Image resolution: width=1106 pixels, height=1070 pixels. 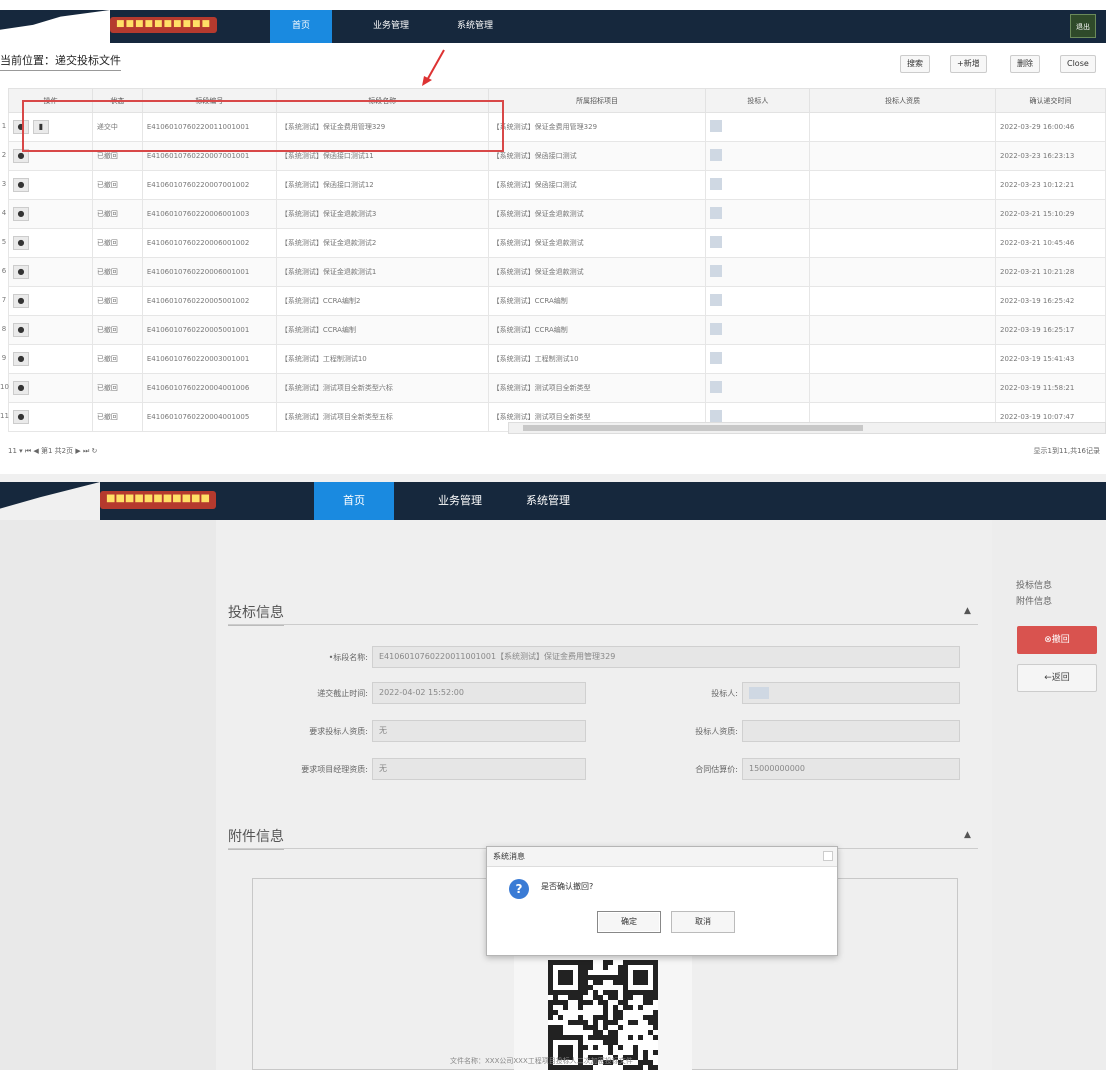 What do you see at coordinates (716, 769) in the screenshot?
I see `field-label: 合同估算价:` at bounding box center [716, 769].